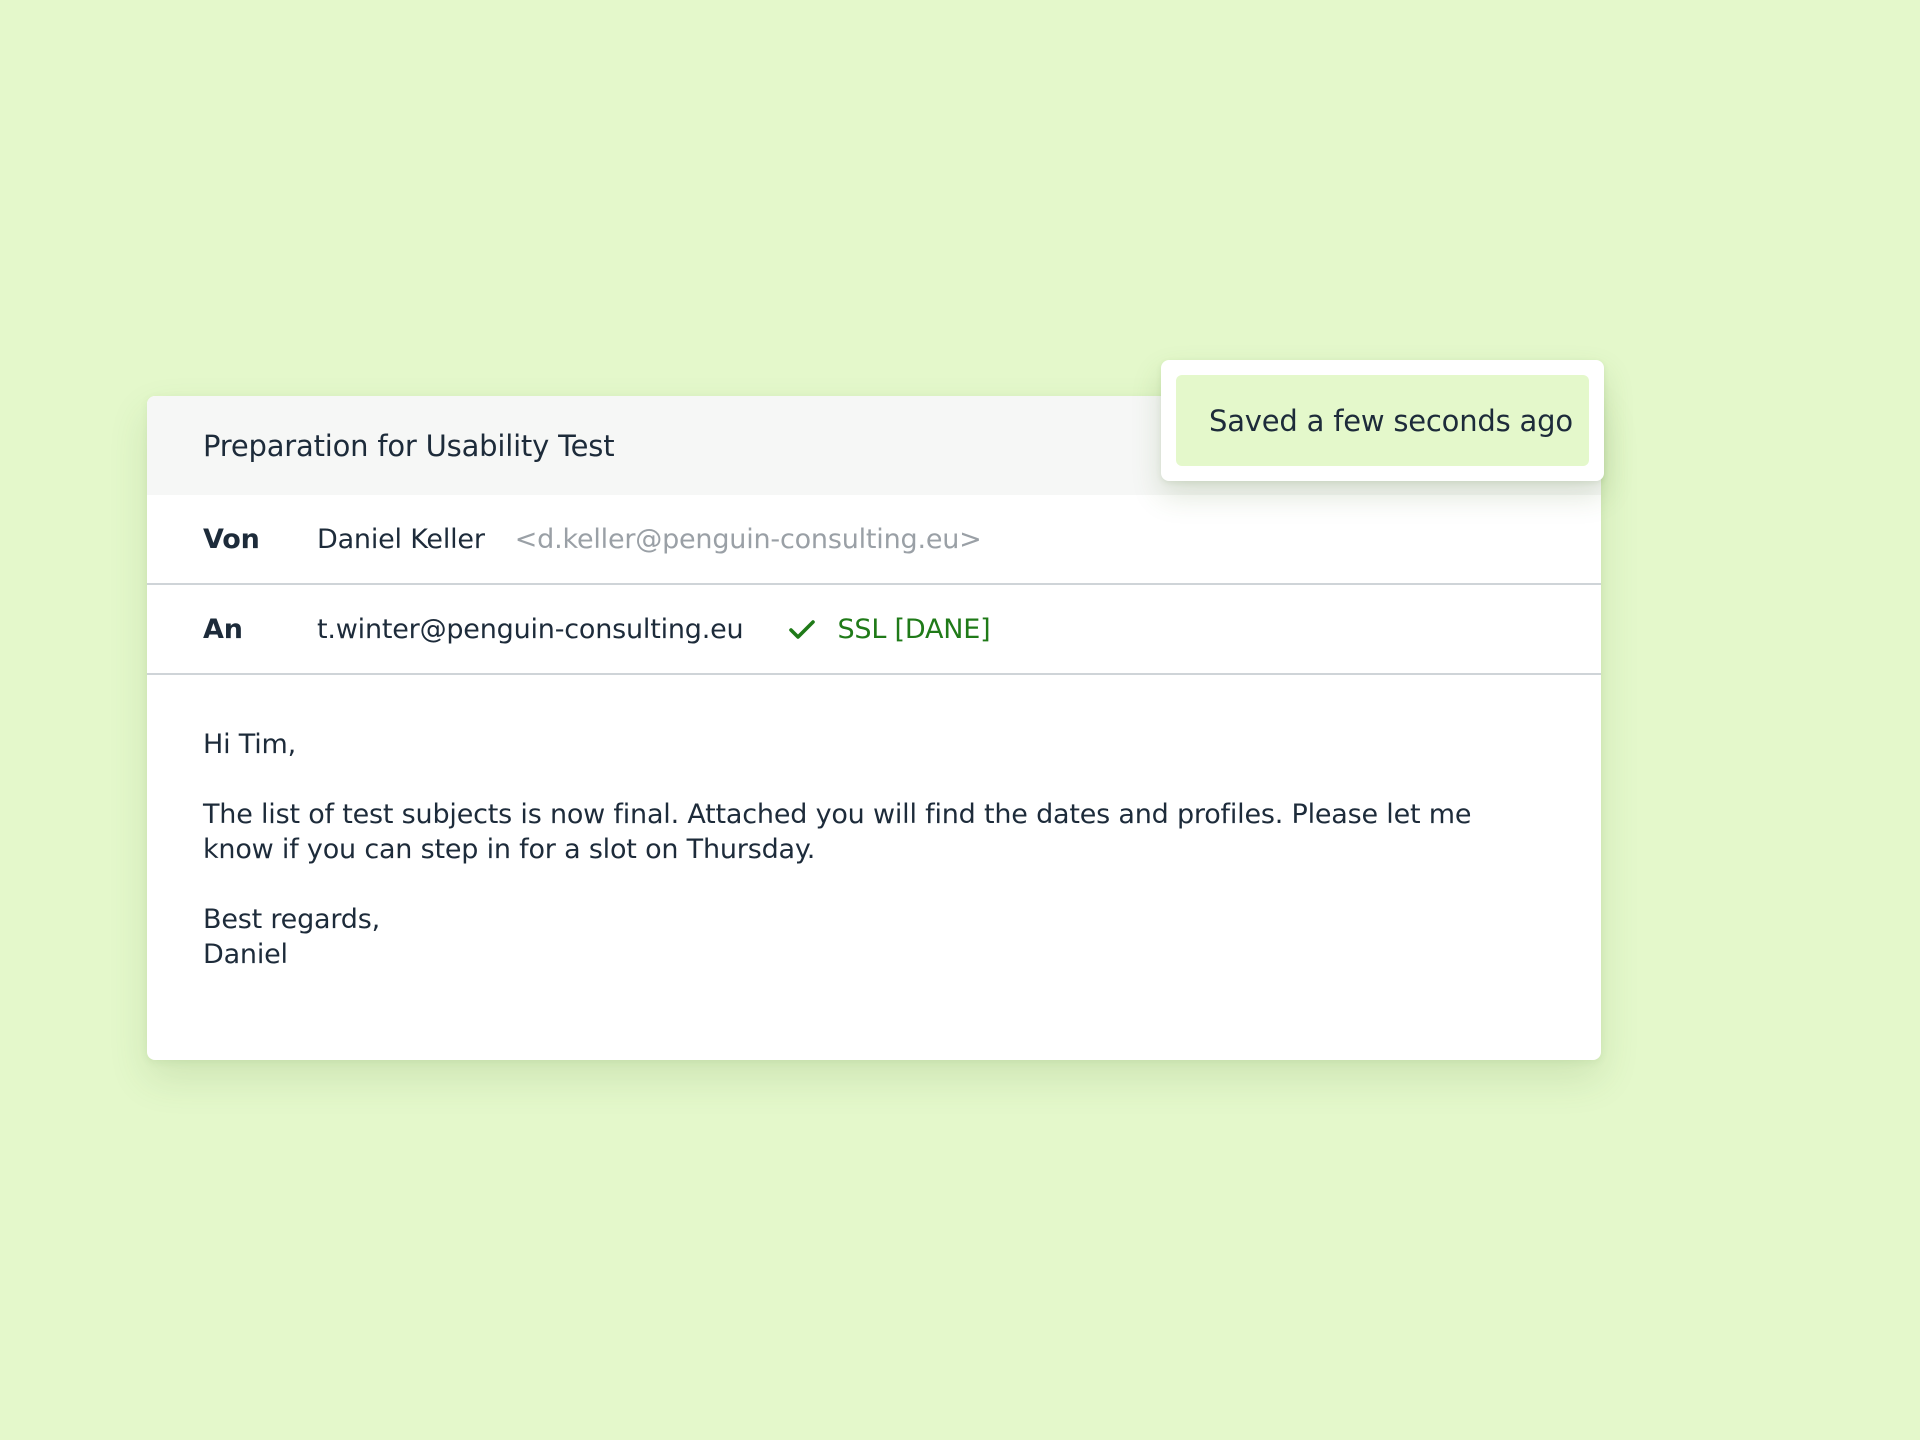 The height and width of the screenshot is (1440, 1920). What do you see at coordinates (748, 539) in the screenshot?
I see `sender-email: <d.keller@penguin-consulting.eu>` at bounding box center [748, 539].